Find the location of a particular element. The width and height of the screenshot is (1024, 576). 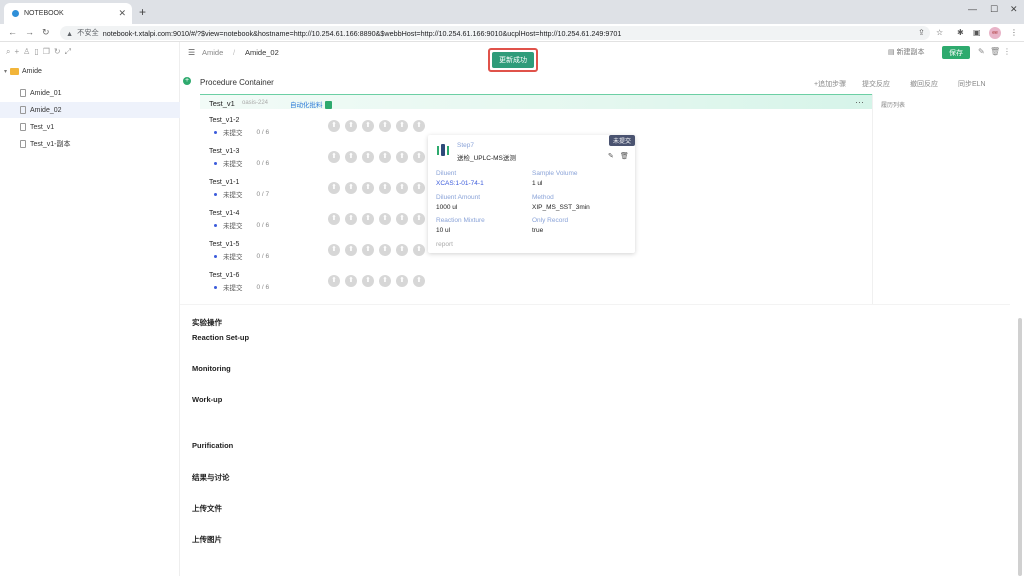

new-copy-button: ▤ 新建副本 is located at coordinates (906, 52).